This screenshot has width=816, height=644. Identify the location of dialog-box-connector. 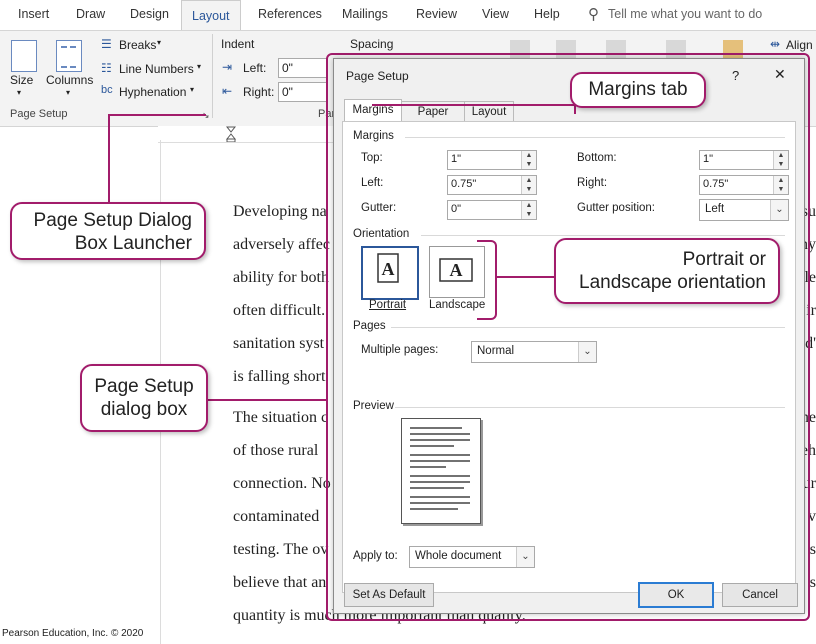
(267, 400).